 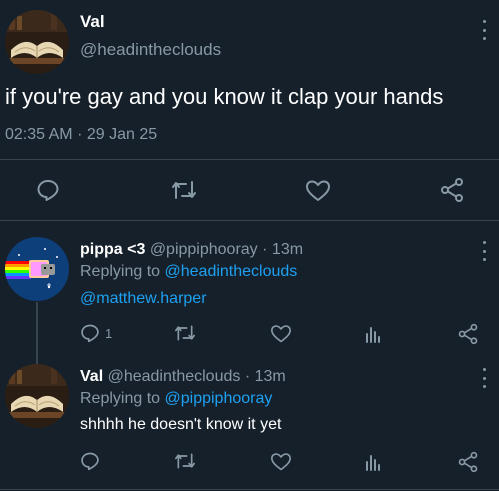 What do you see at coordinates (122, 134) in the screenshot?
I see `main-tweet-date: 29 Jan 25` at bounding box center [122, 134].